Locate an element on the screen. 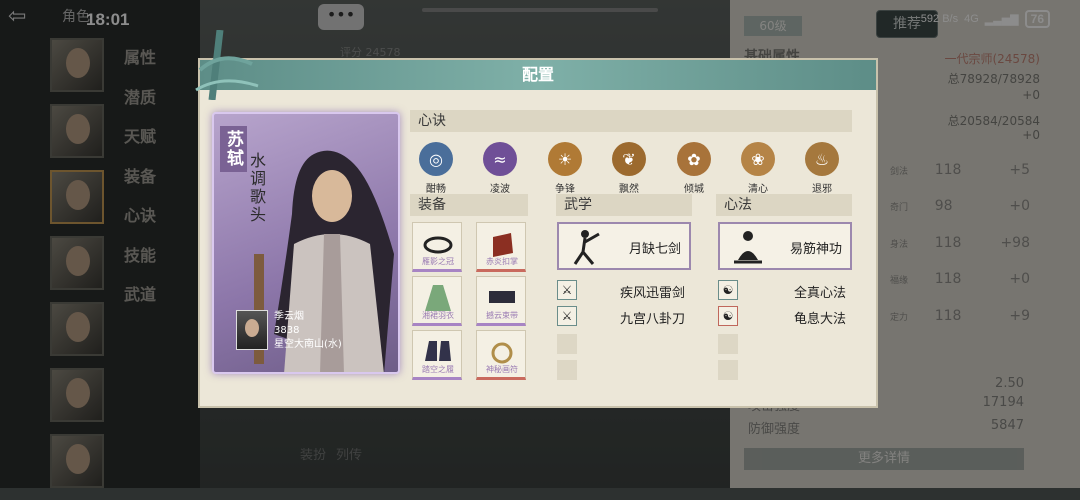 The image size is (1080, 500). owner-server: 星空大南山(水) is located at coordinates (308, 344).